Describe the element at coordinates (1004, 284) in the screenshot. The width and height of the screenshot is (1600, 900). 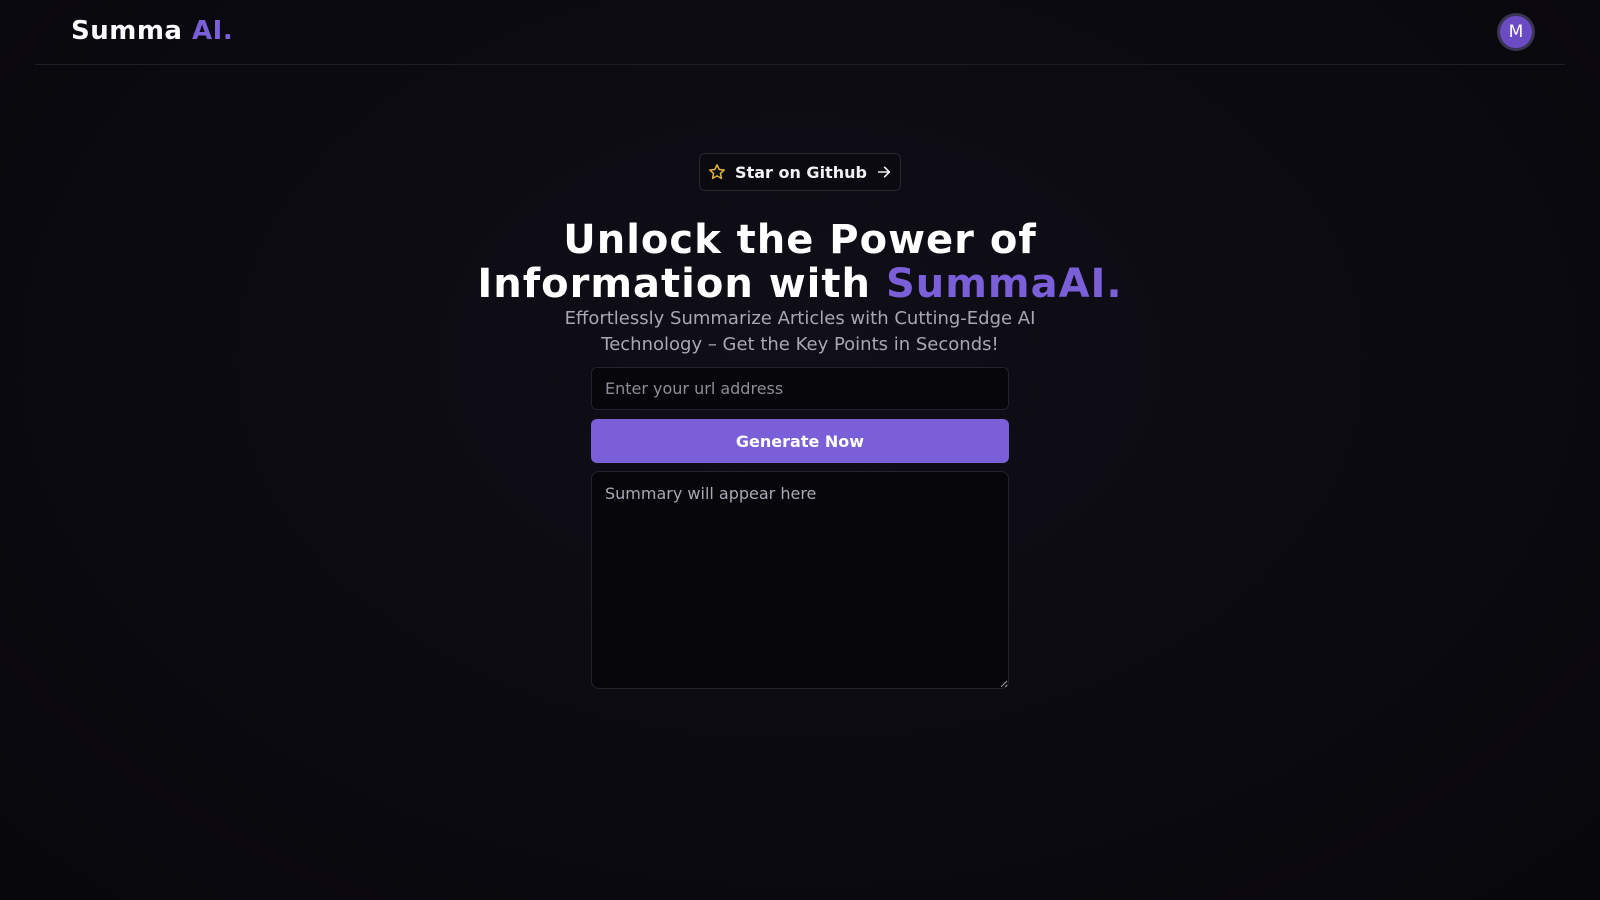
I see `hero-title-accent: SummaAI.` at that location.